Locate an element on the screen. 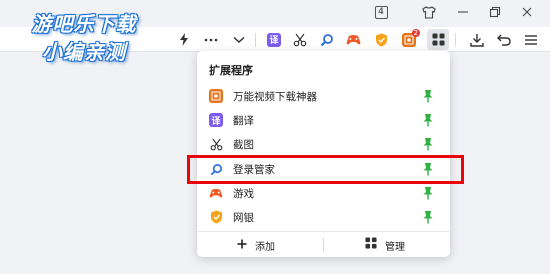  plus-icon is located at coordinates (242, 245).